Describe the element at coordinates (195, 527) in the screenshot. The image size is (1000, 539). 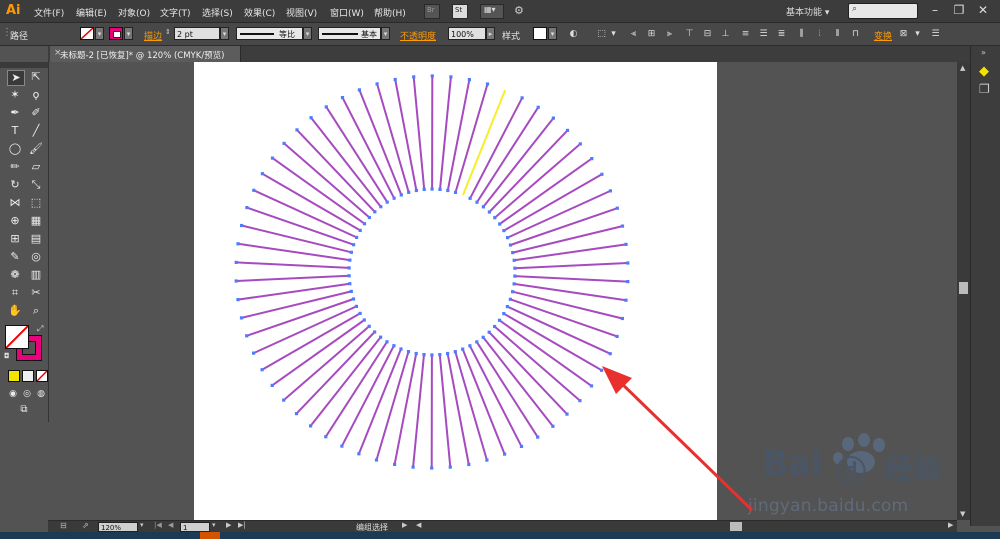
I see `artboard-number-field: 1` at that location.